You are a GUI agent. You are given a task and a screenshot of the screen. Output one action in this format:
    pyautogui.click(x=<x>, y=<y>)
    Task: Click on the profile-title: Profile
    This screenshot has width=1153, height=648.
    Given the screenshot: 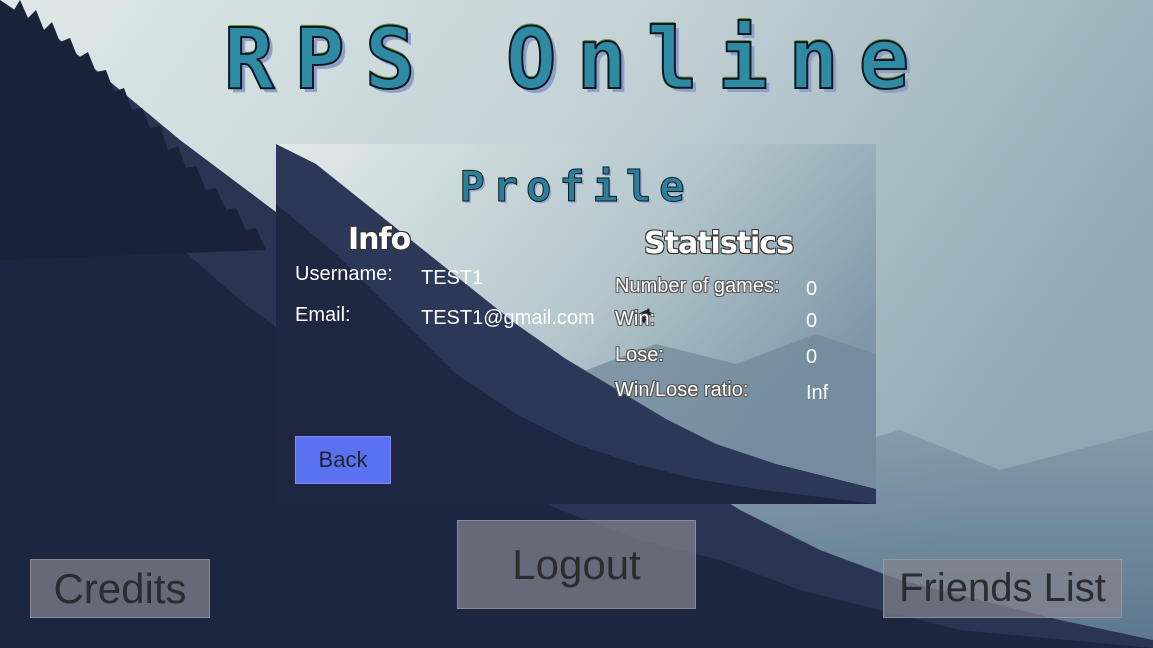 What is the action you would take?
    pyautogui.click(x=576, y=187)
    